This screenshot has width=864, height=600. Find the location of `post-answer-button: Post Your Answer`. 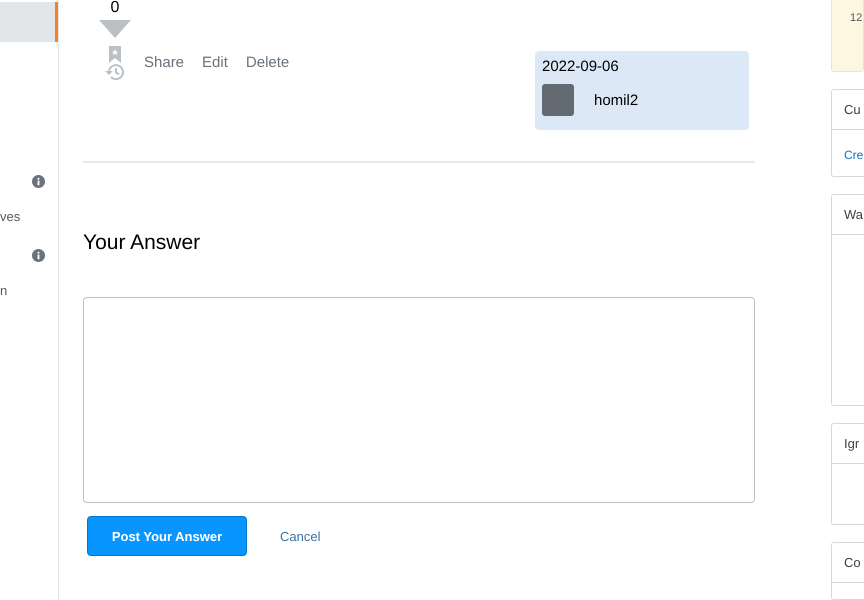

post-answer-button: Post Your Answer is located at coordinates (167, 536).